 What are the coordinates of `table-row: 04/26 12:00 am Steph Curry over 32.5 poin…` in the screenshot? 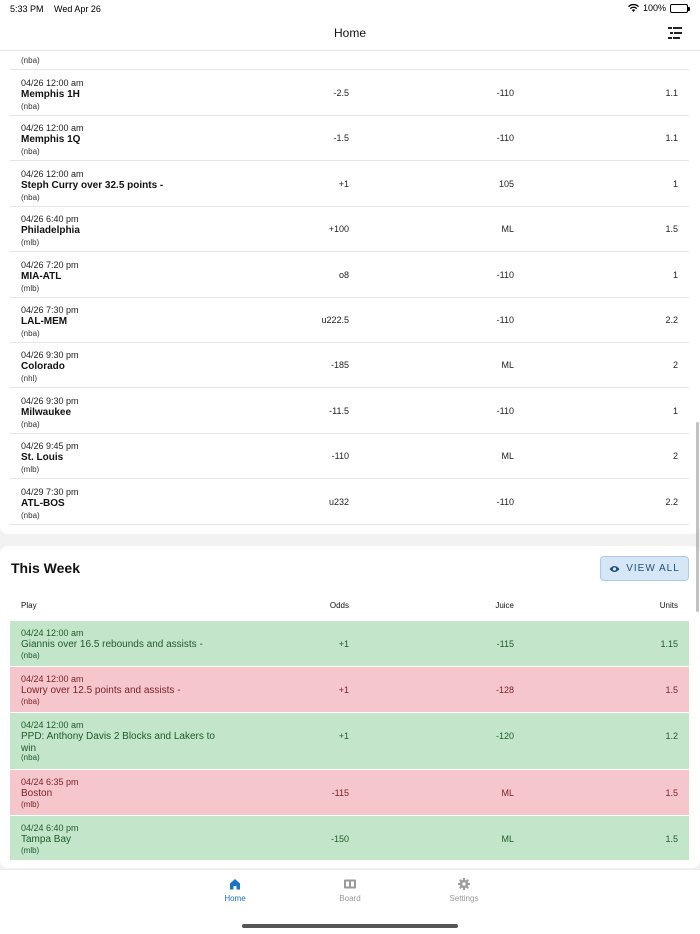 It's located at (349, 184).